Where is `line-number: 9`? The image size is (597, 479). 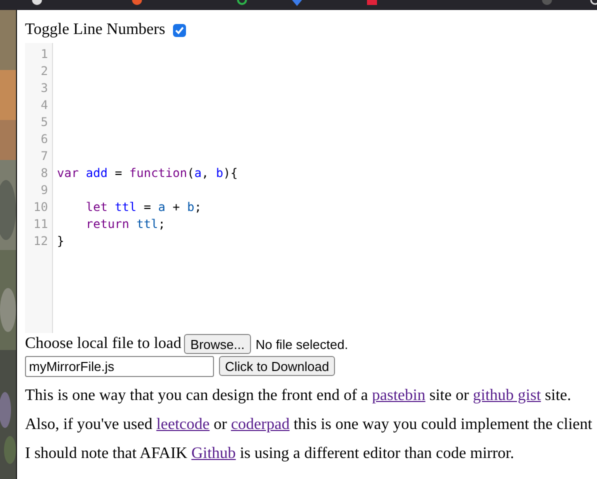
line-number: 9 is located at coordinates (44, 190).